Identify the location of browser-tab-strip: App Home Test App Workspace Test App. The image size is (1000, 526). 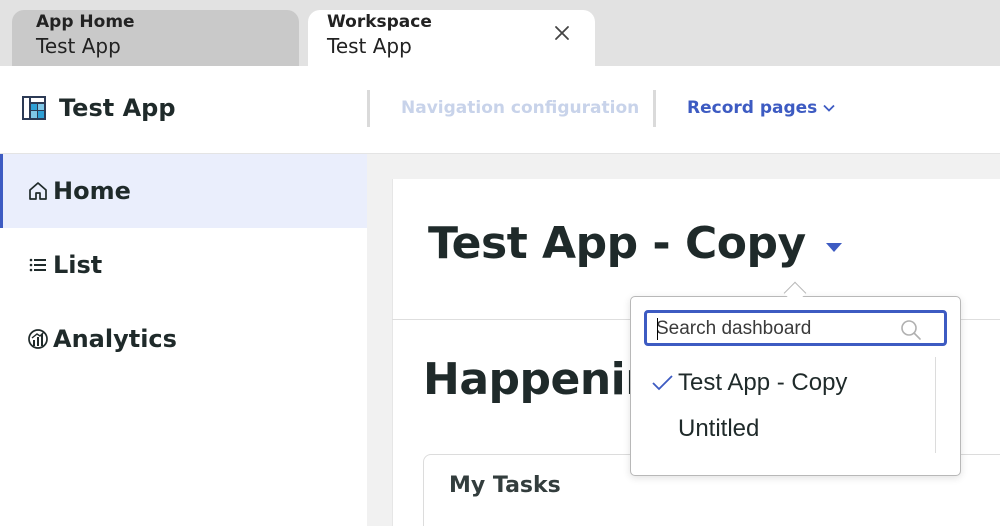
(500, 33).